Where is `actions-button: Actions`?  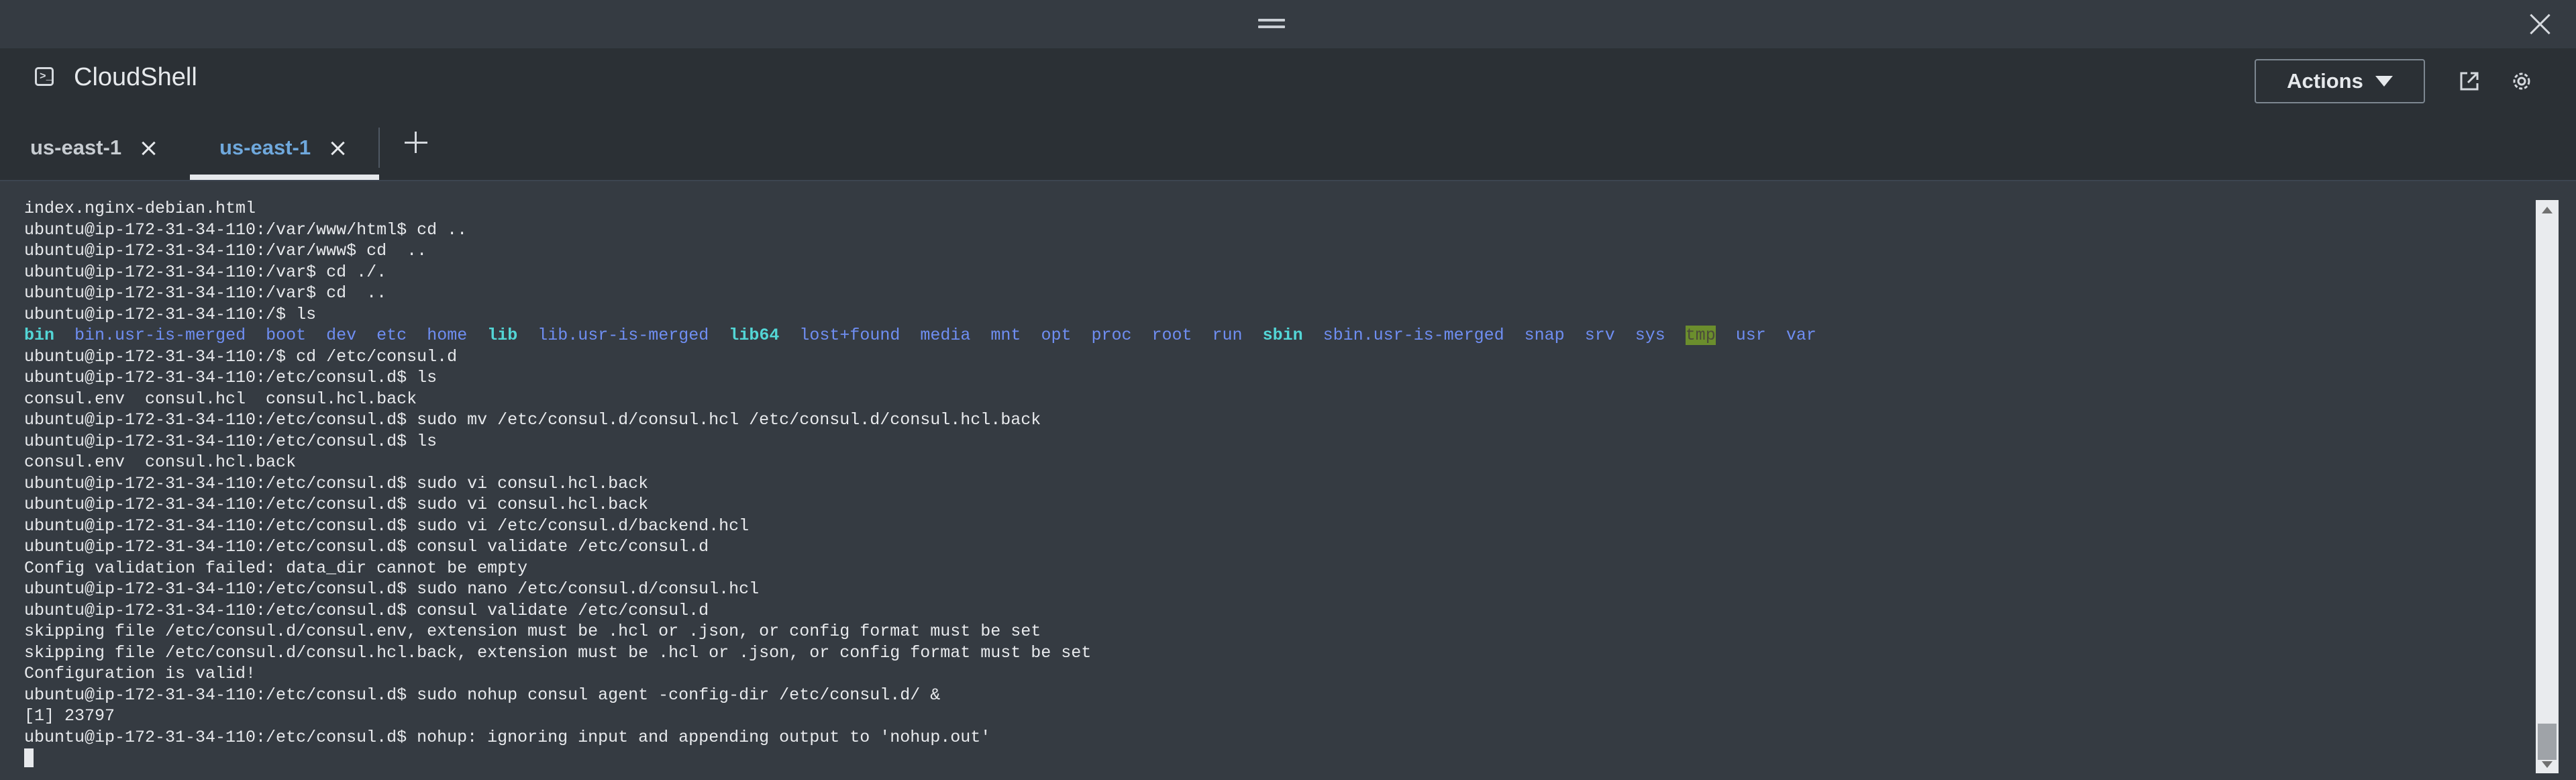 actions-button: Actions is located at coordinates (2340, 81).